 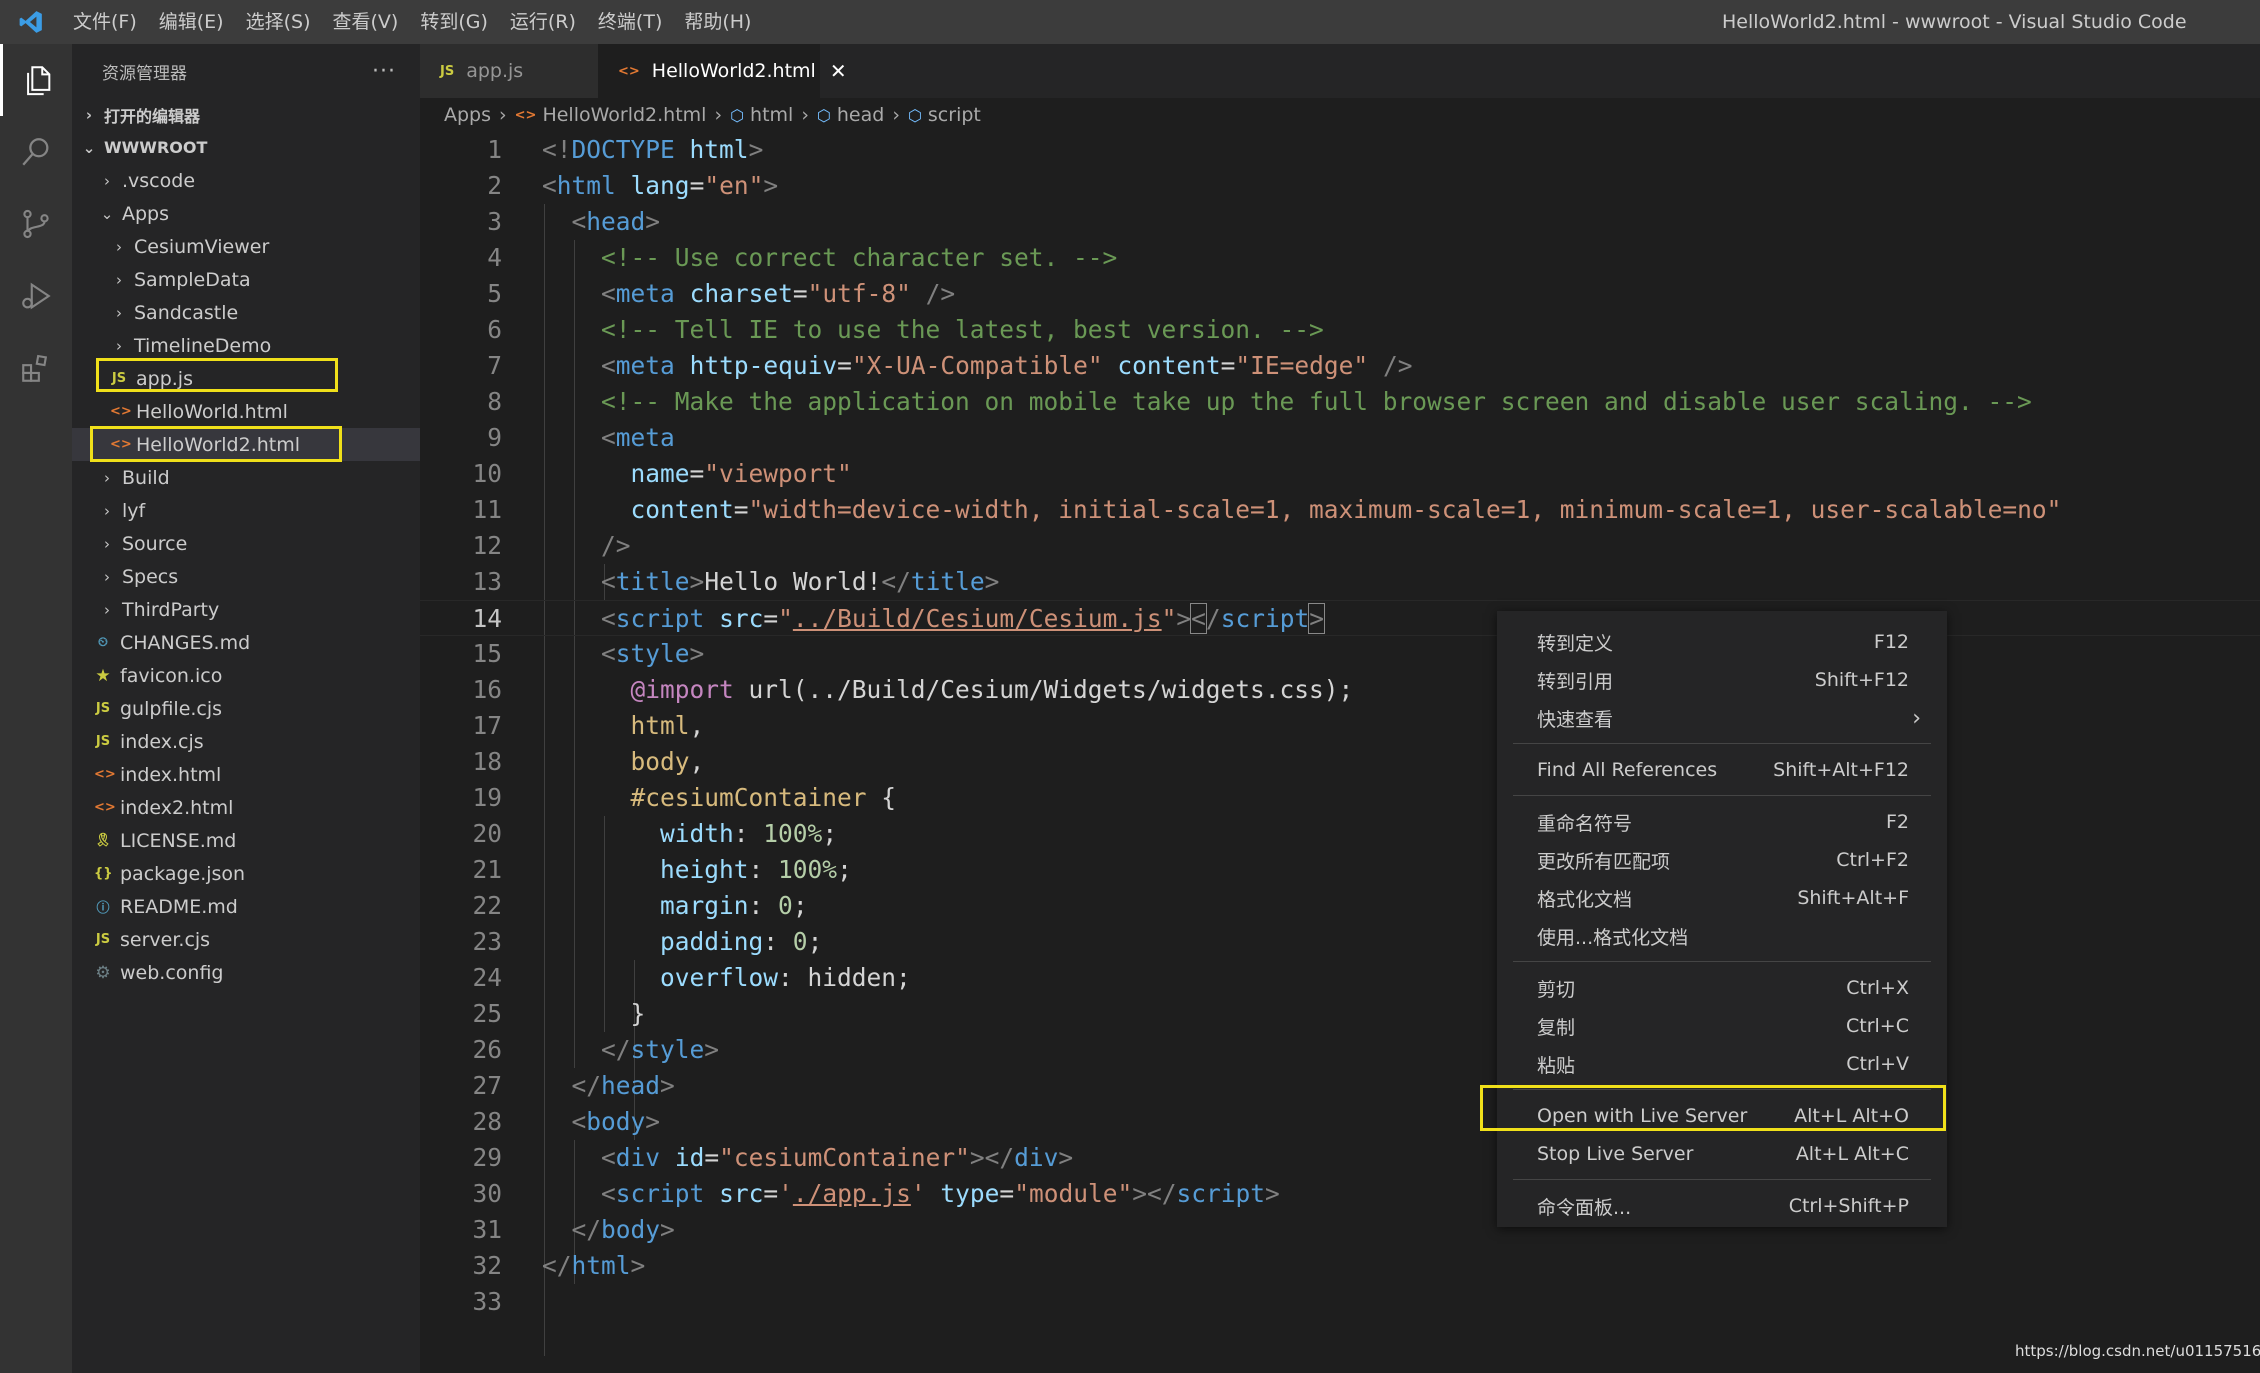 What do you see at coordinates (103, 939) in the screenshot?
I see `javascript-file-icon: JS` at bounding box center [103, 939].